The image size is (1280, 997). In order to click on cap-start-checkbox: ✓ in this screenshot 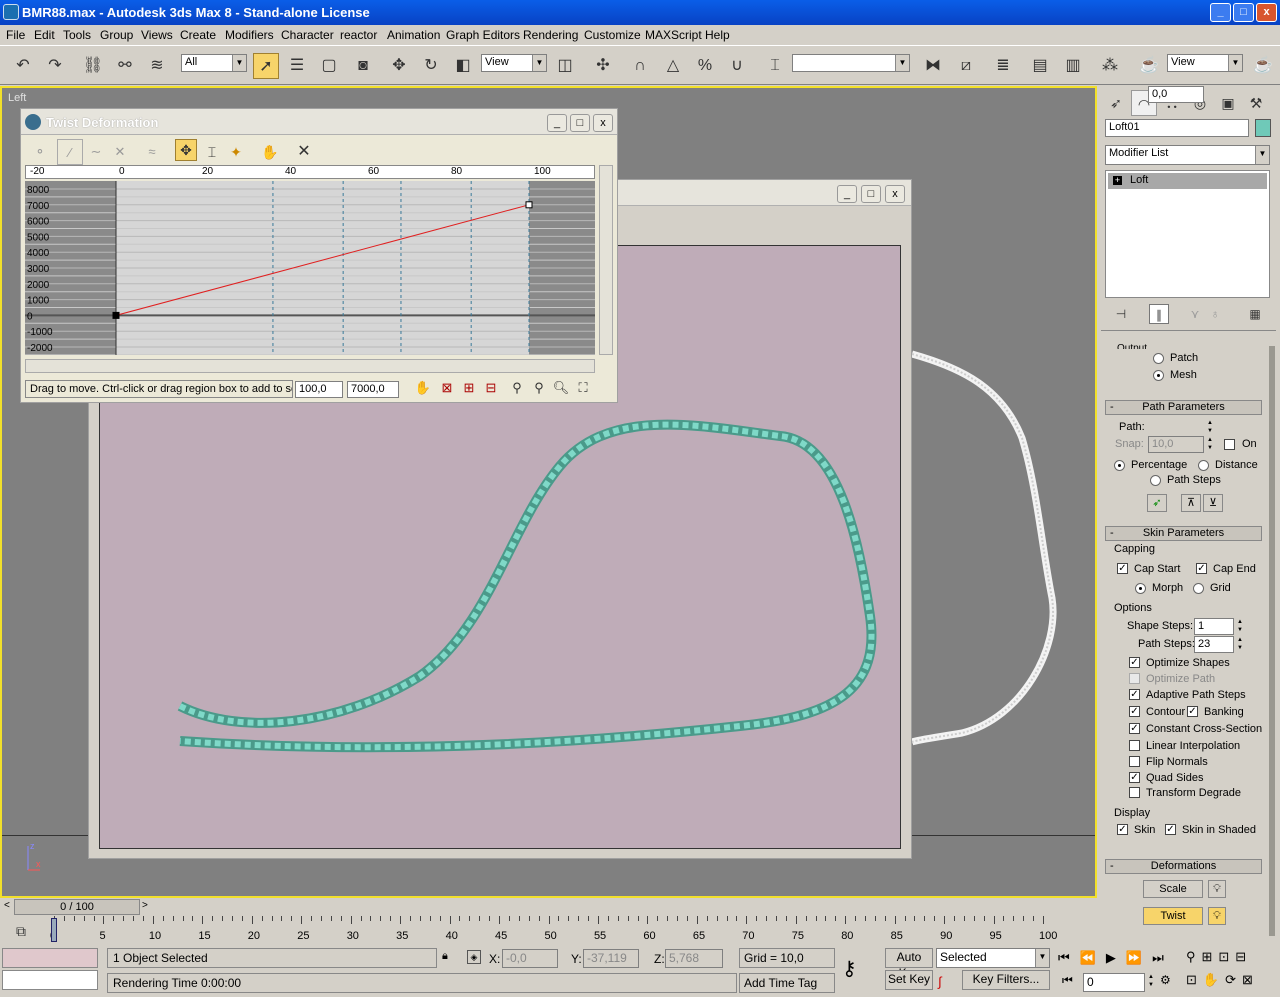, I will do `click(1122, 568)`.